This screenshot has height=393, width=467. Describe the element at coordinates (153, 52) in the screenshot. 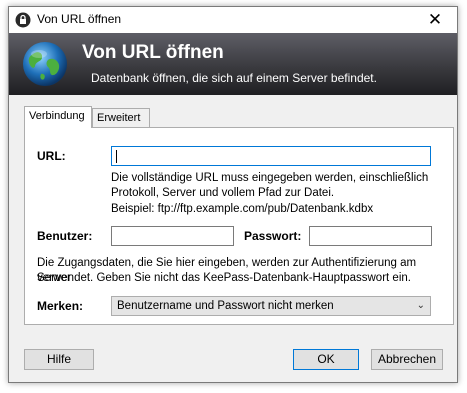

I see `banner-title: Von URL öffnen` at that location.